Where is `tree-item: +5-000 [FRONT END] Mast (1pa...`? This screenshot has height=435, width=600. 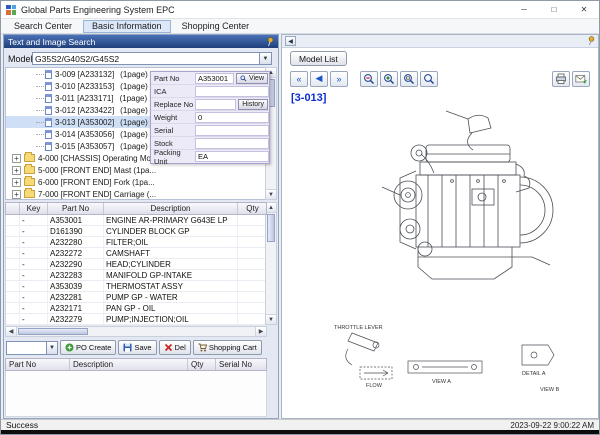 tree-item: +5-000 [FRONT END] Mast (1pa... is located at coordinates (136, 170).